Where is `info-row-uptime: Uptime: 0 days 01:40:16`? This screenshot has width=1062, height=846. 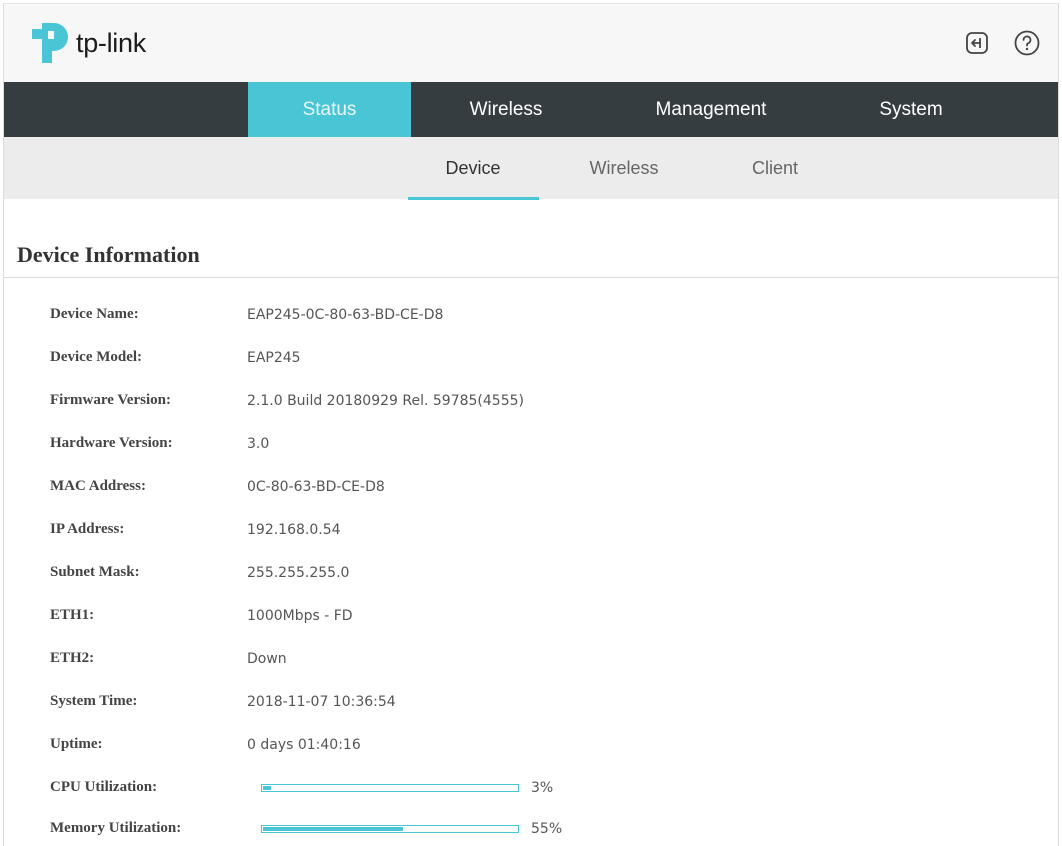
info-row-uptime: Uptime: 0 days 01:40:16 is located at coordinates (531, 747).